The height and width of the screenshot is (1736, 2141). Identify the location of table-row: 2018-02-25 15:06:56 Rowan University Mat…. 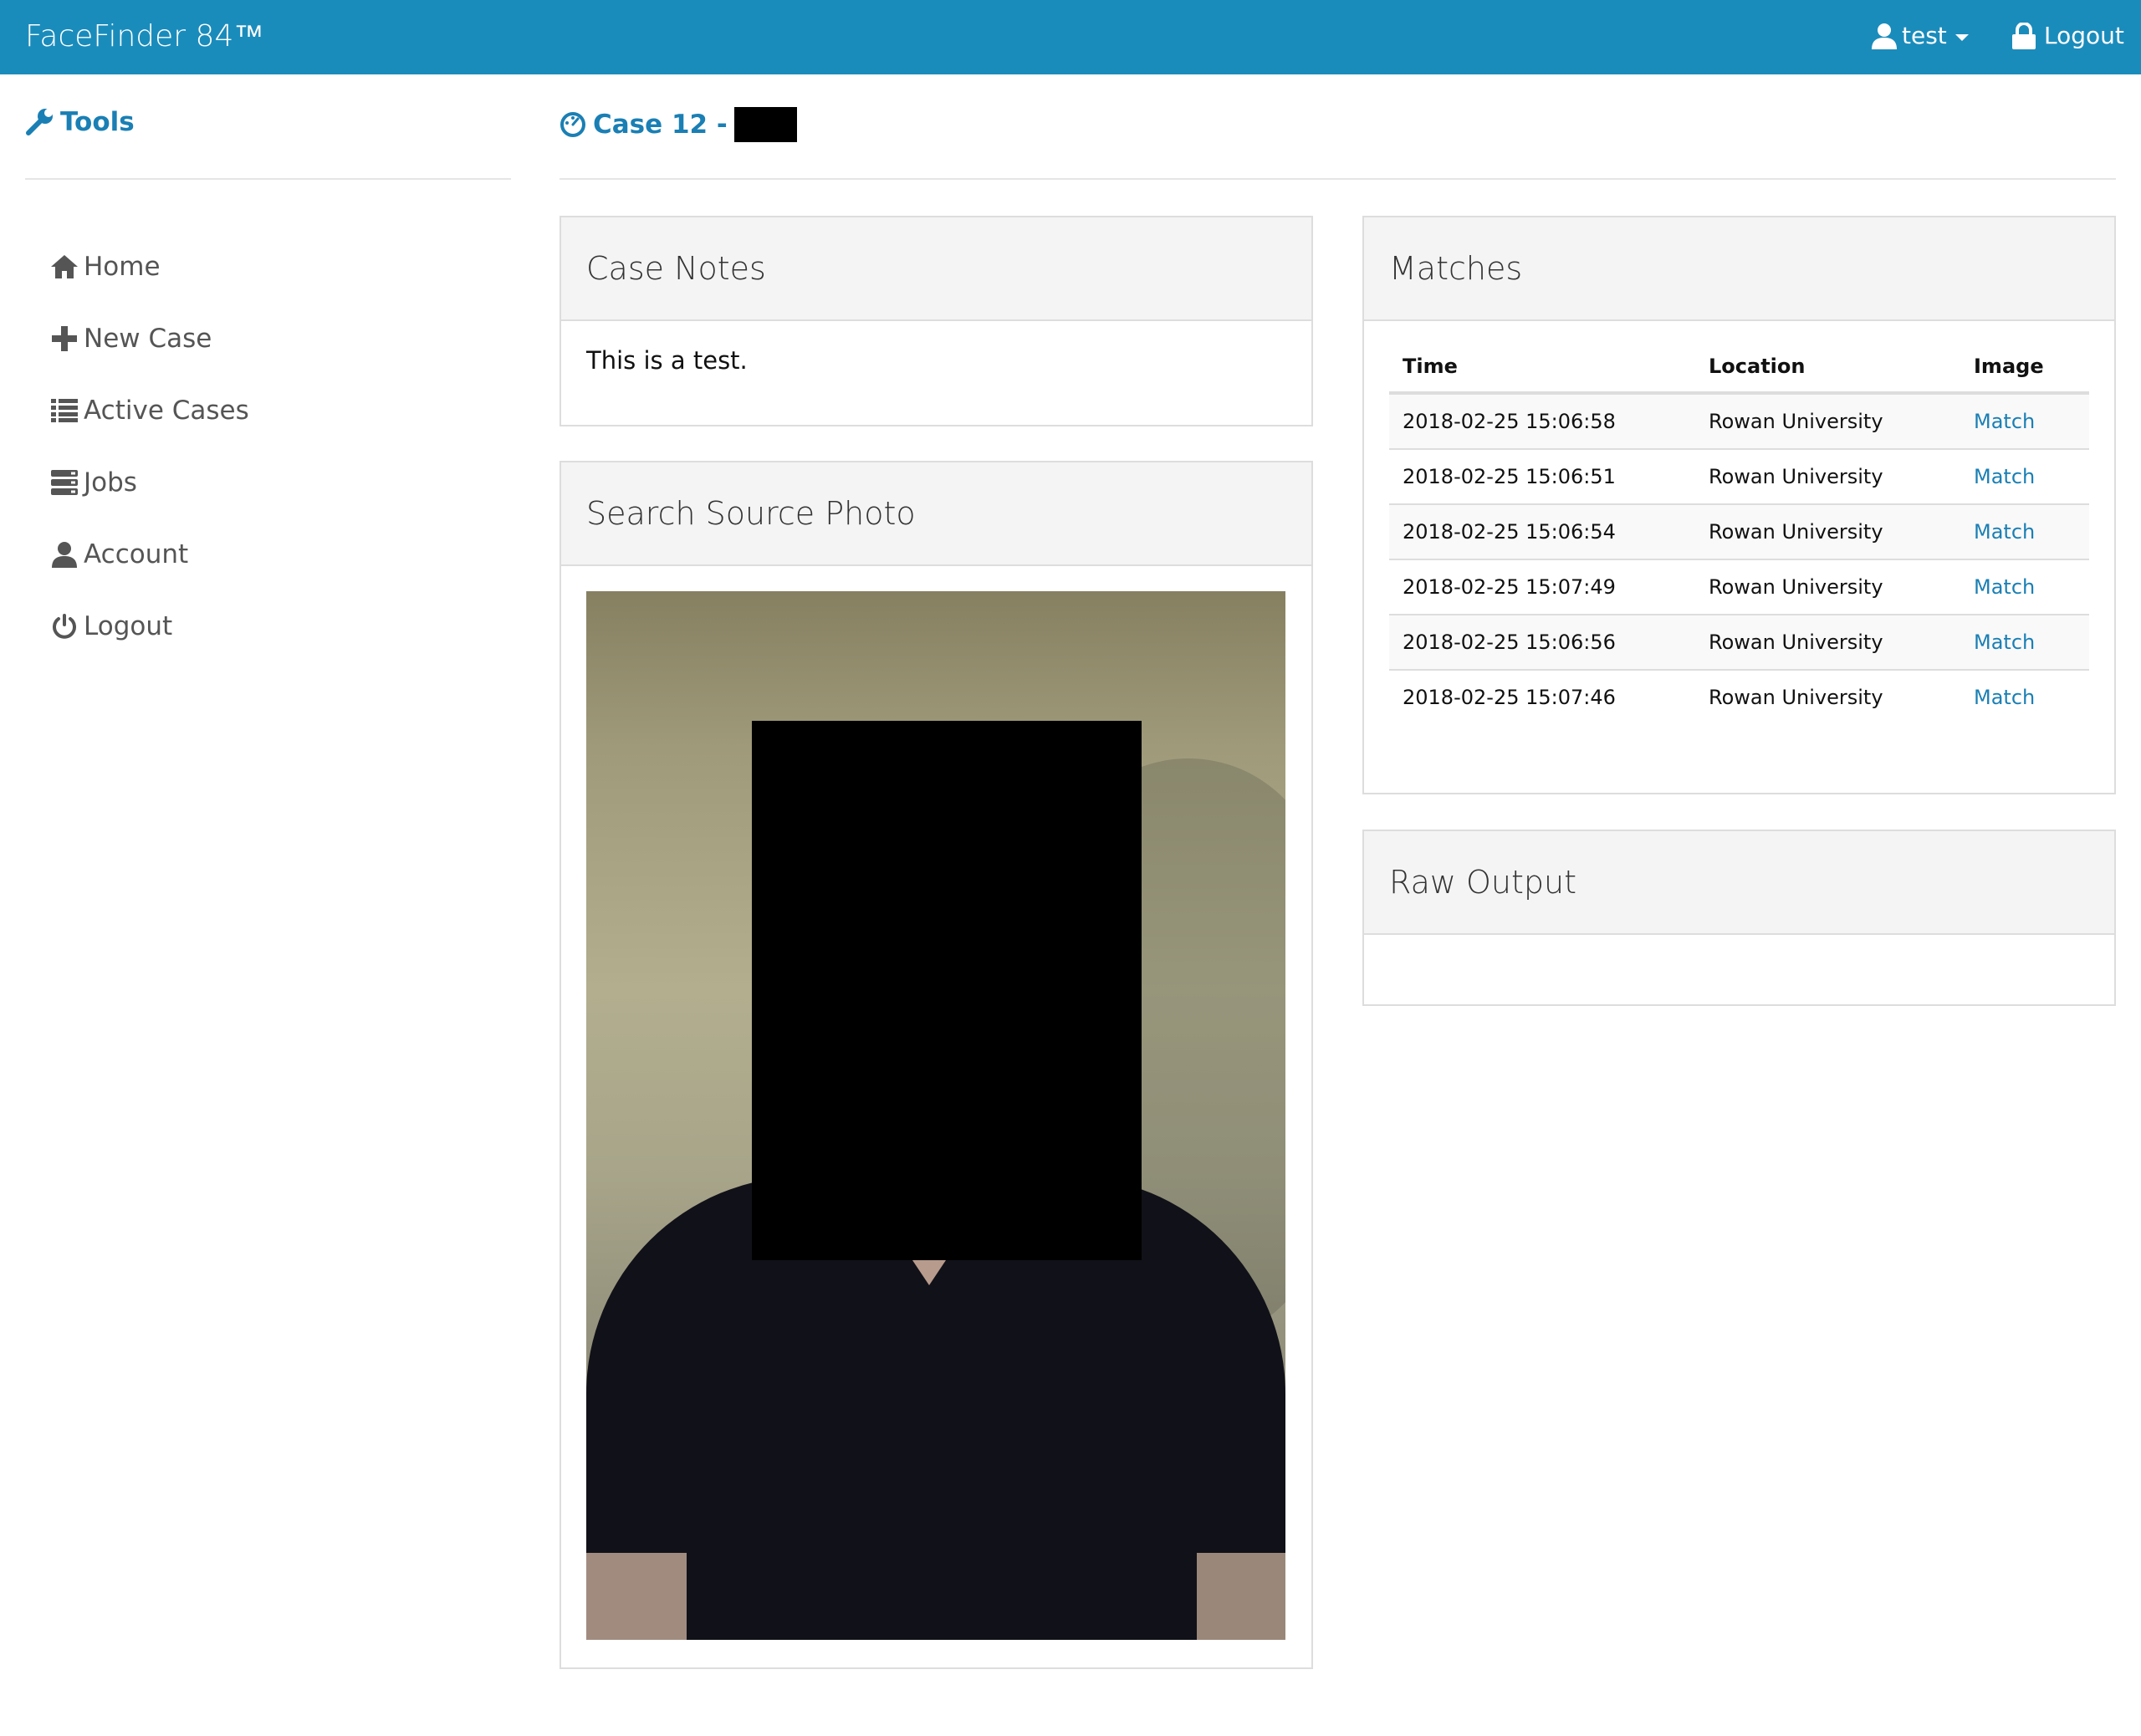
(1739, 642).